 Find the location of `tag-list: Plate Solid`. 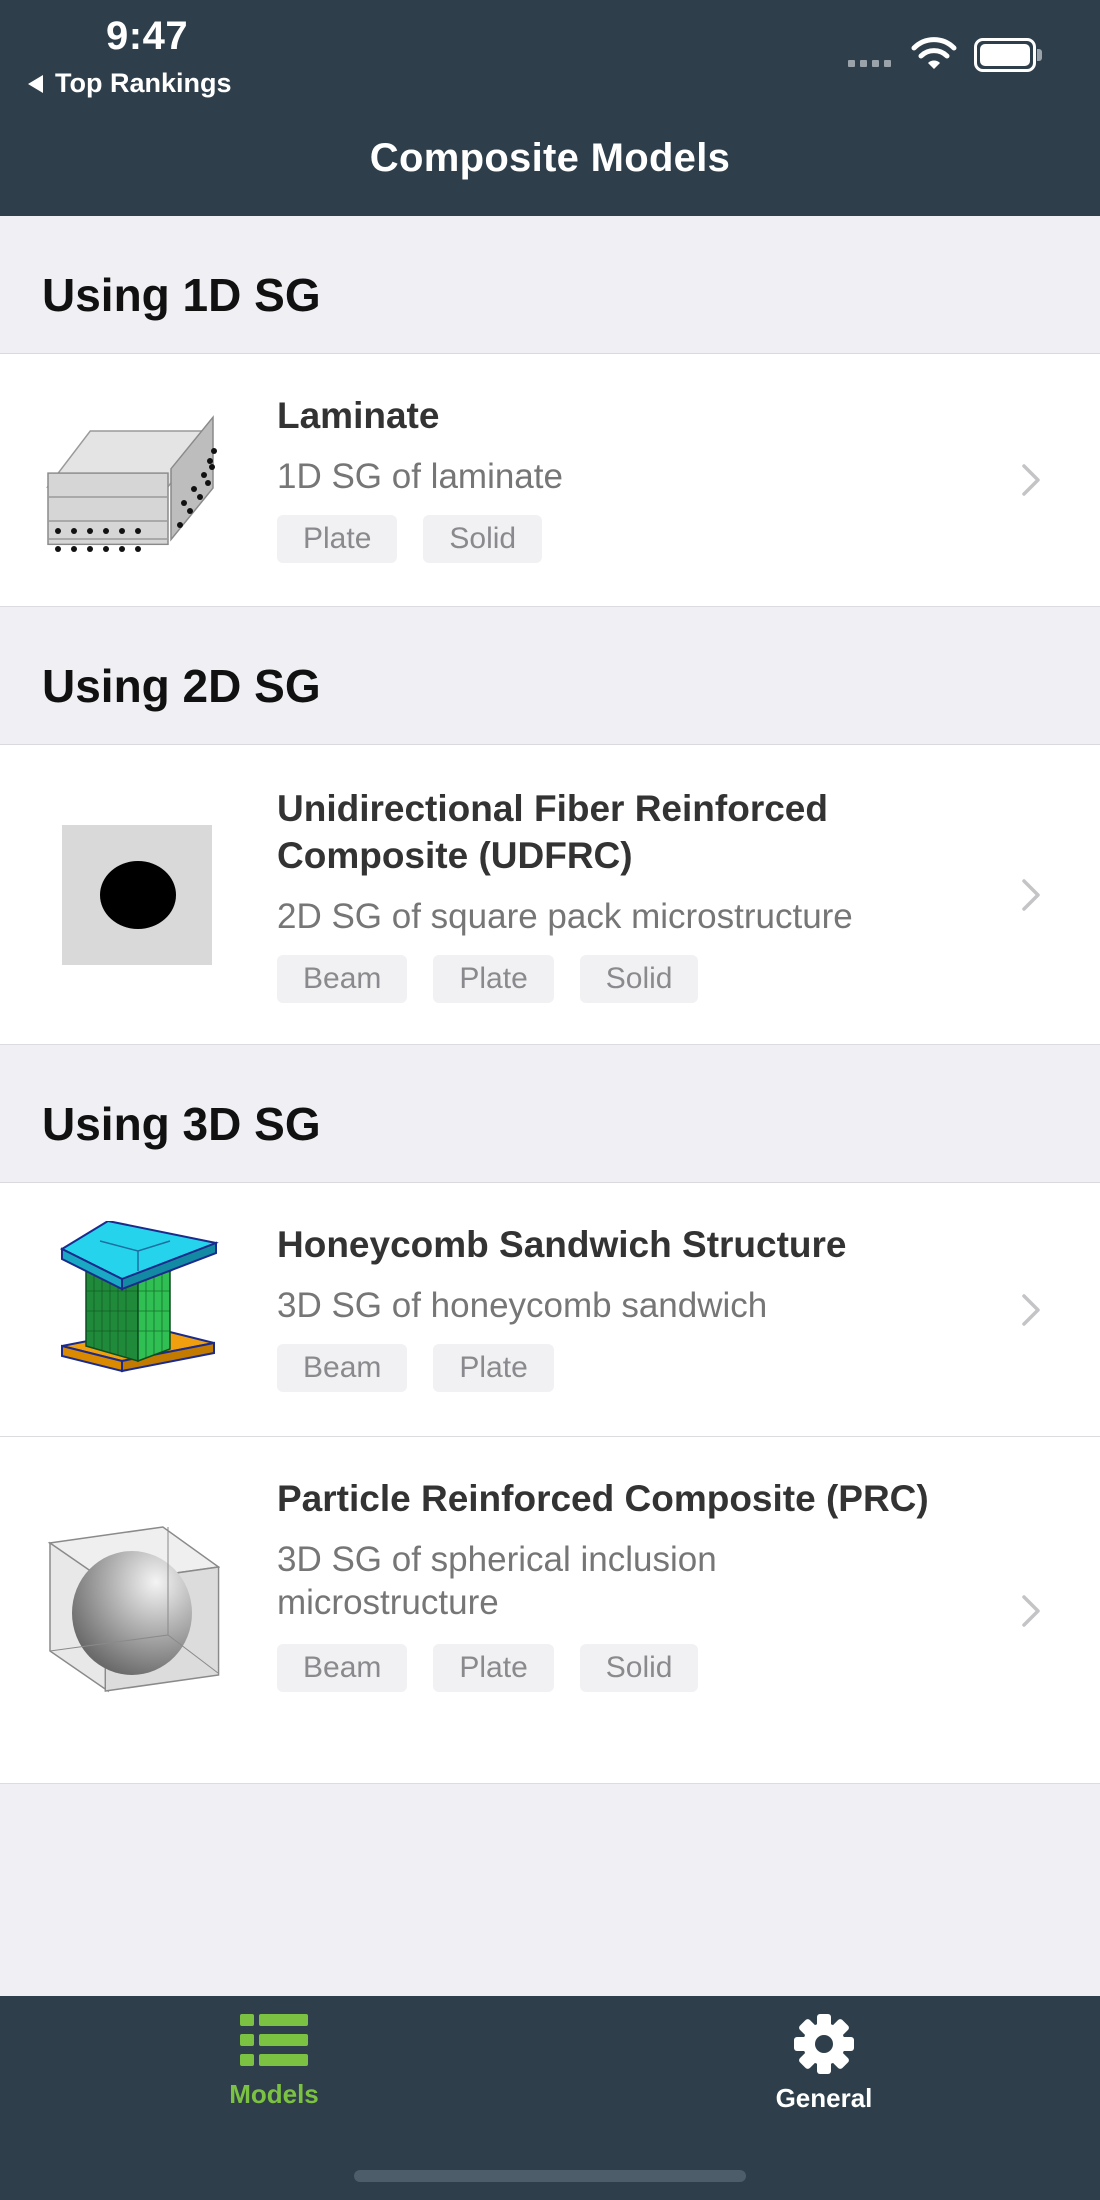

tag-list: Plate Solid is located at coordinates (627, 539).